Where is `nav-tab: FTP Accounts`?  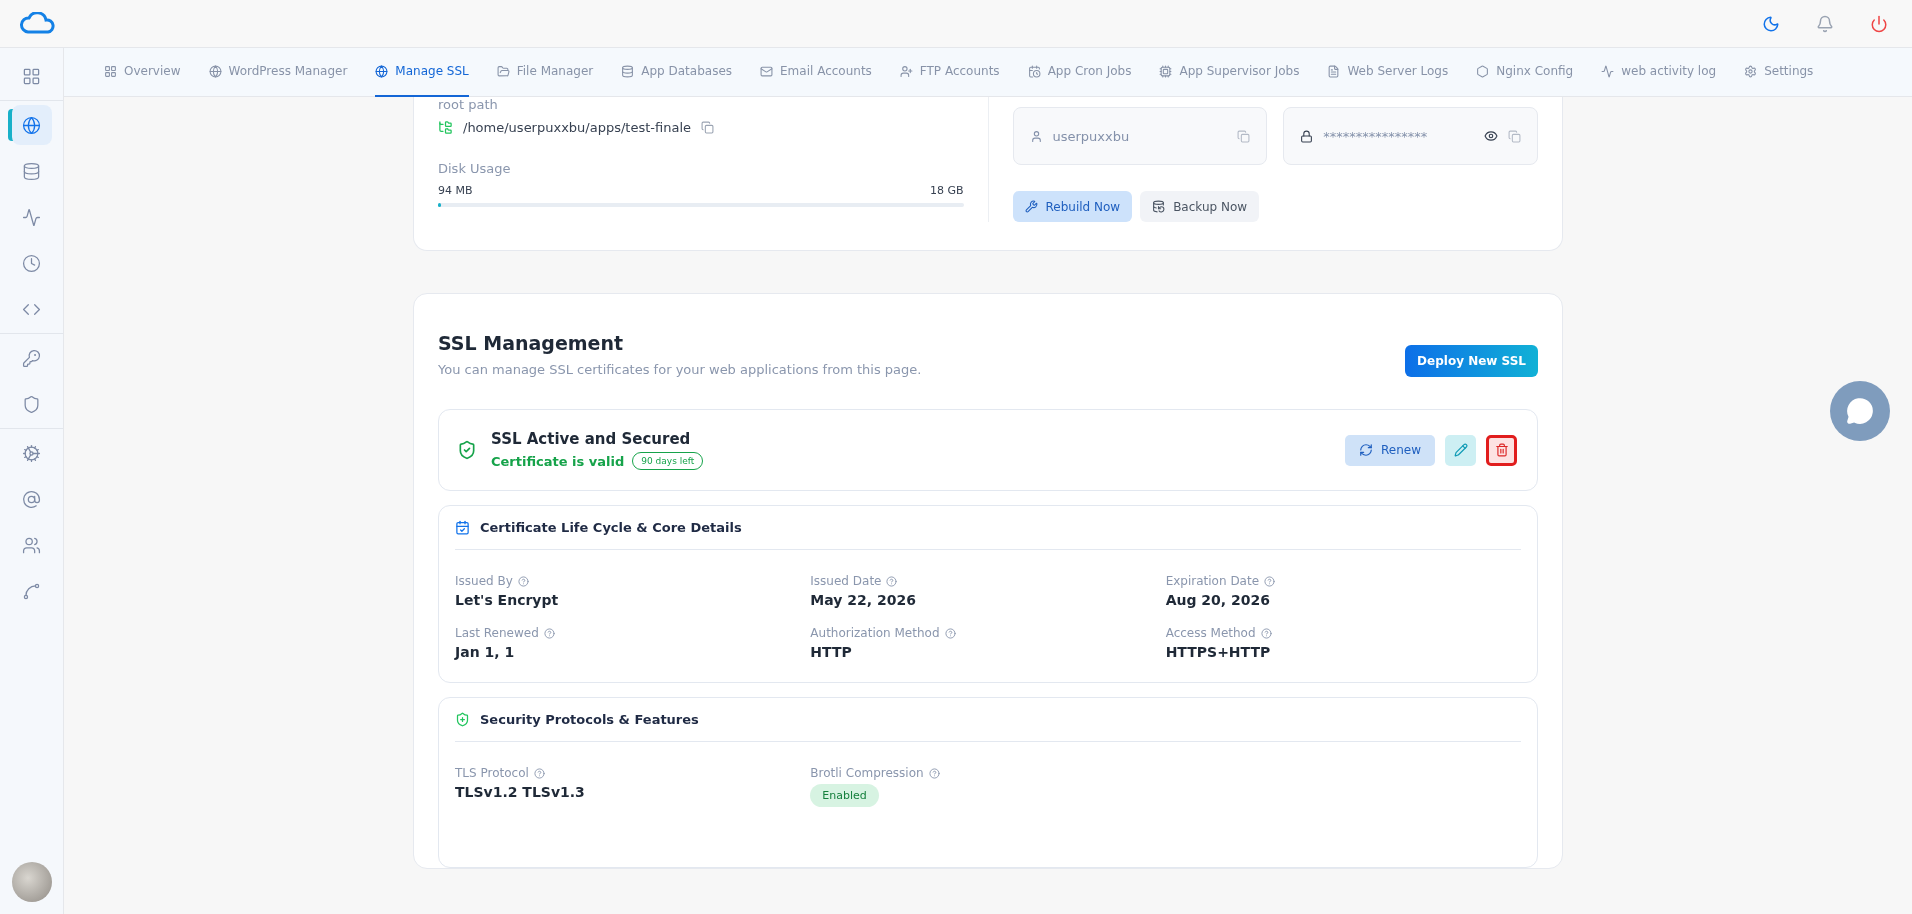 nav-tab: FTP Accounts is located at coordinates (949, 72).